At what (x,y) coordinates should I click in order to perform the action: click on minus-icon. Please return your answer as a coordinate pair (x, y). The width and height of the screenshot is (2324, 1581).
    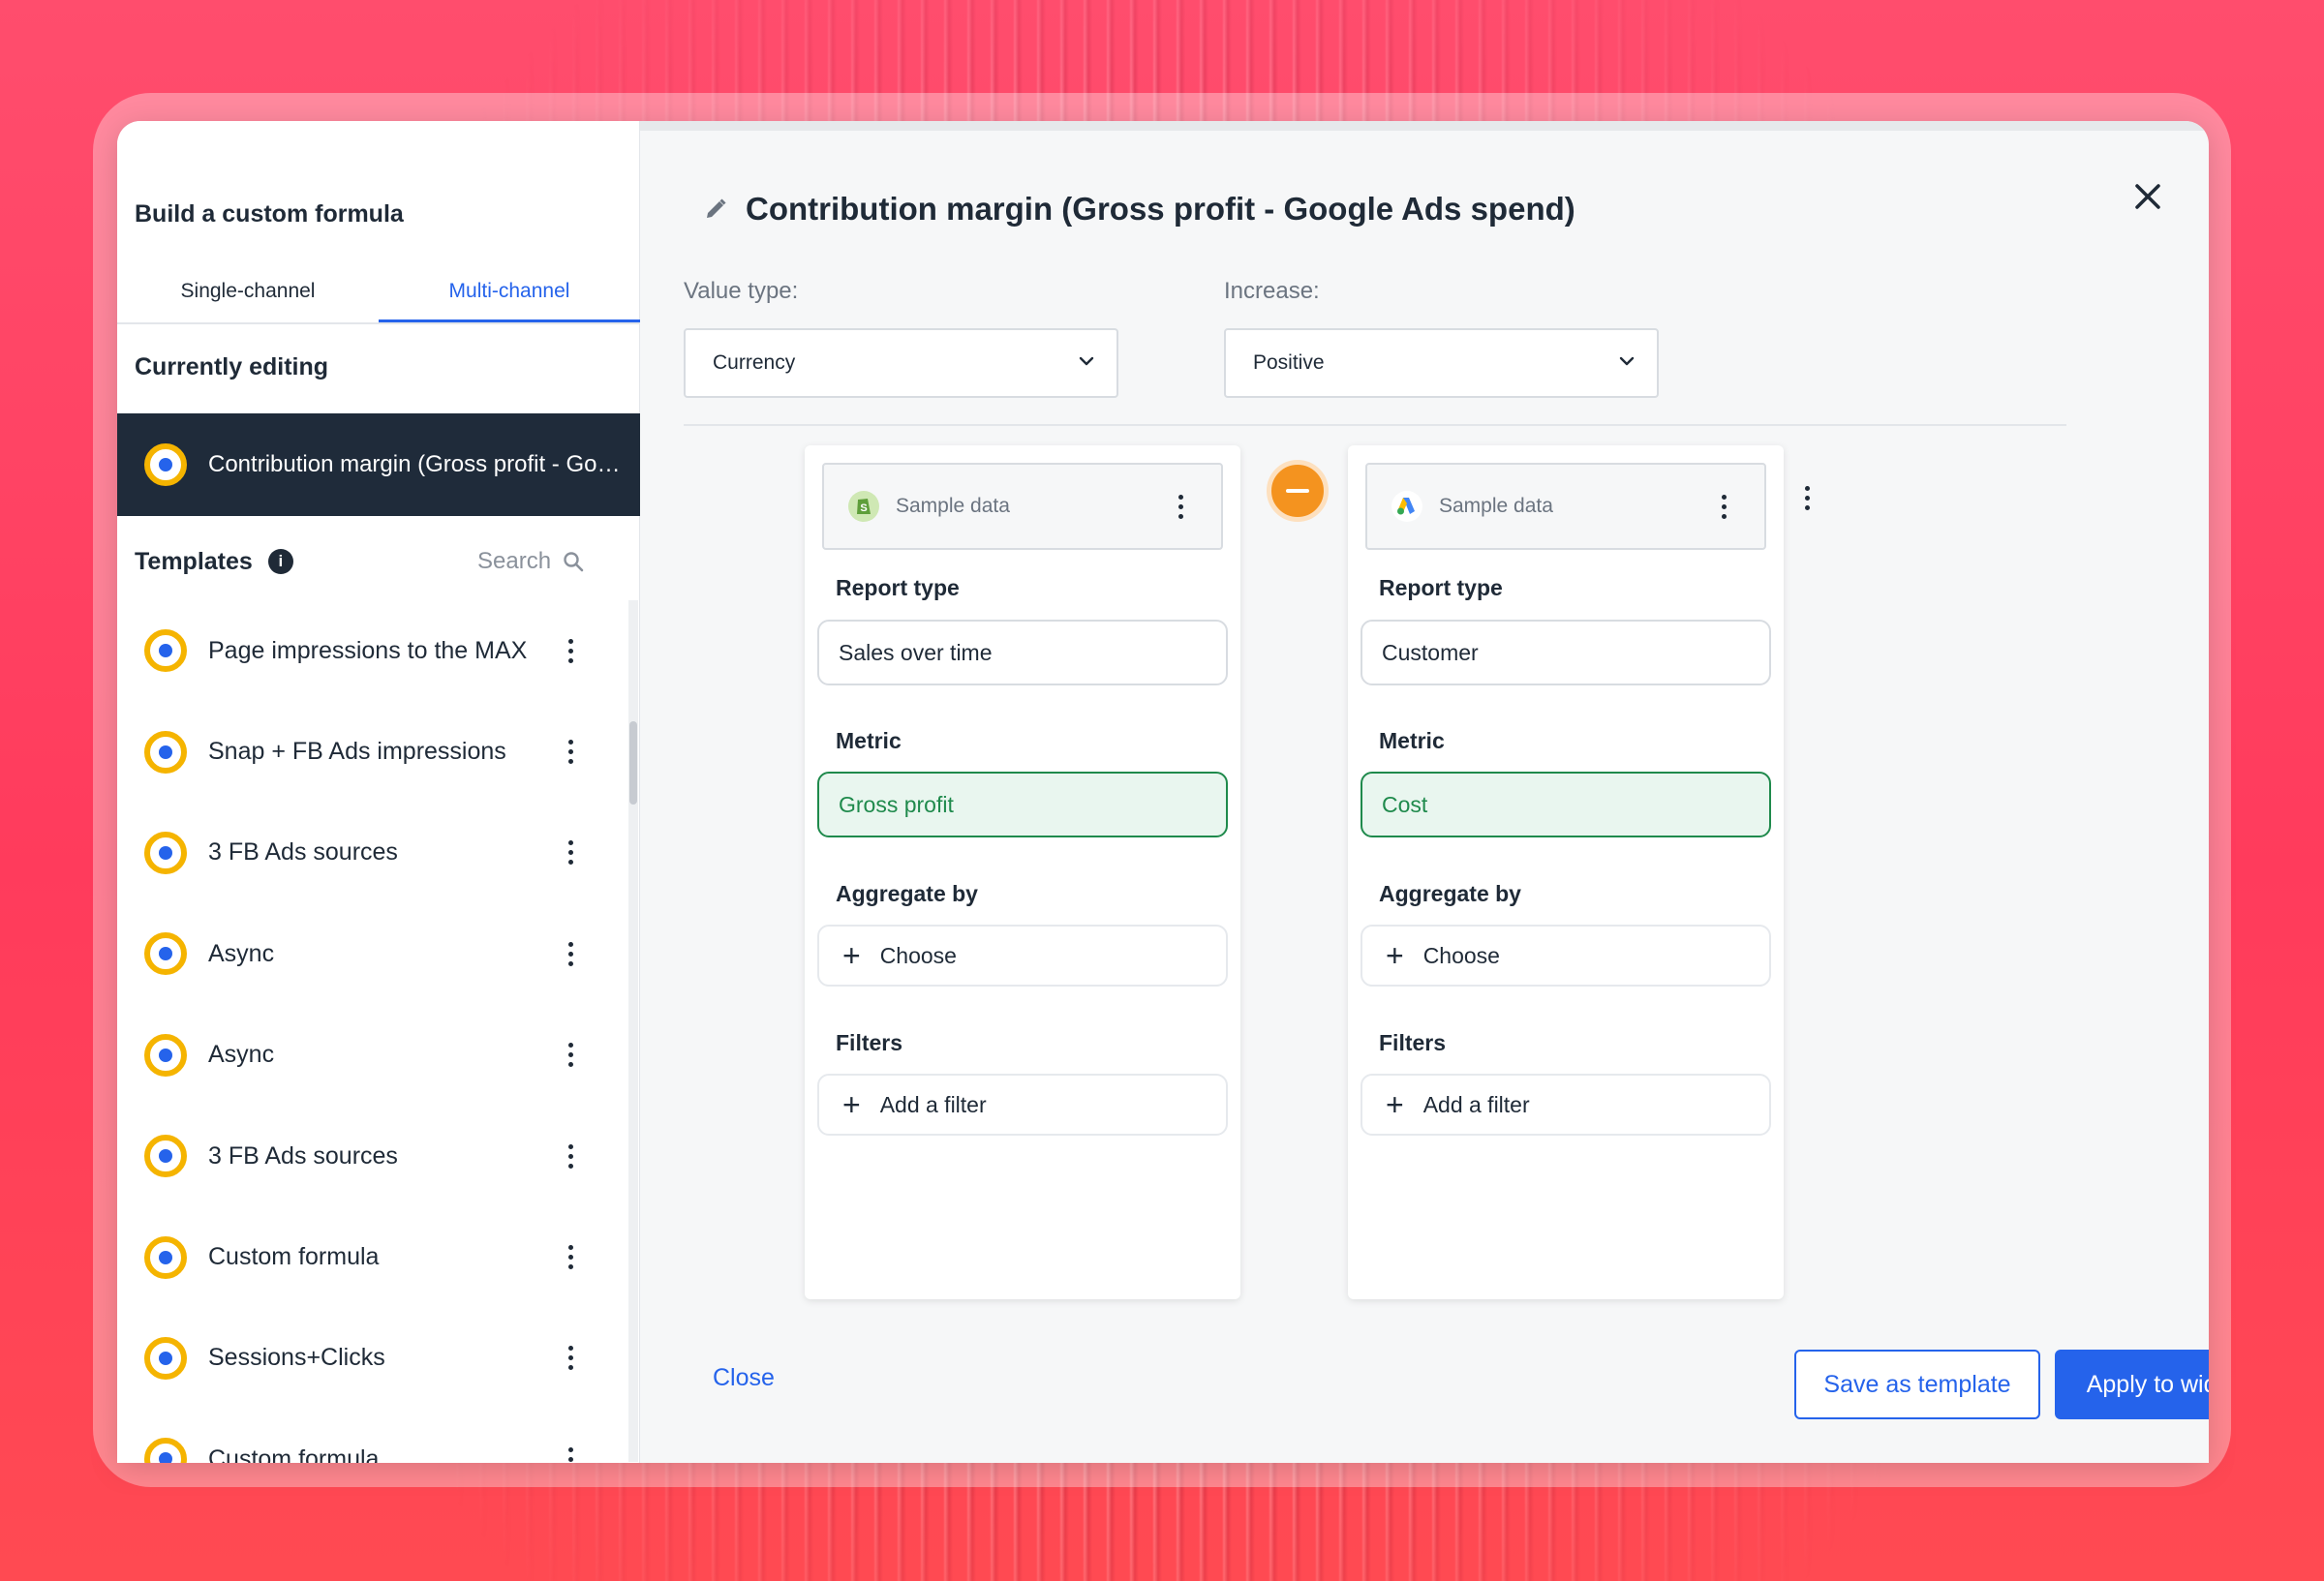
    Looking at the image, I should click on (1298, 491).